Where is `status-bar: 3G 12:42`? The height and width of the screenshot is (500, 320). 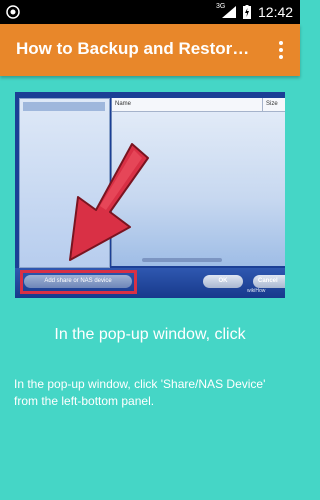 status-bar: 3G 12:42 is located at coordinates (150, 12).